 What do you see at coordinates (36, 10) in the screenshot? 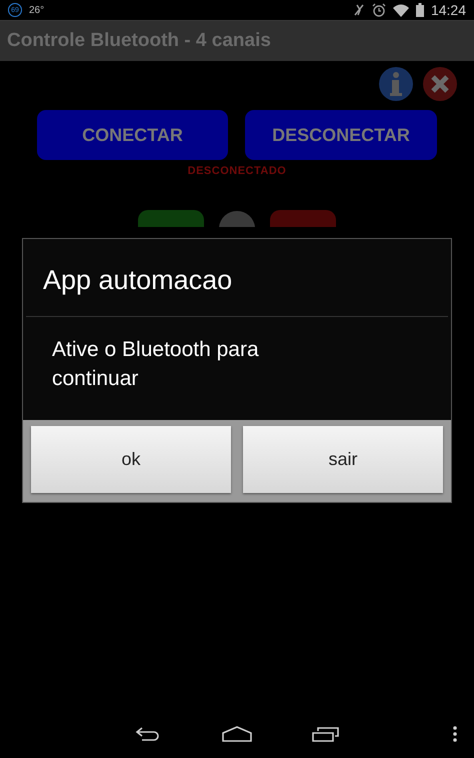
I see `temperature: 26°` at bounding box center [36, 10].